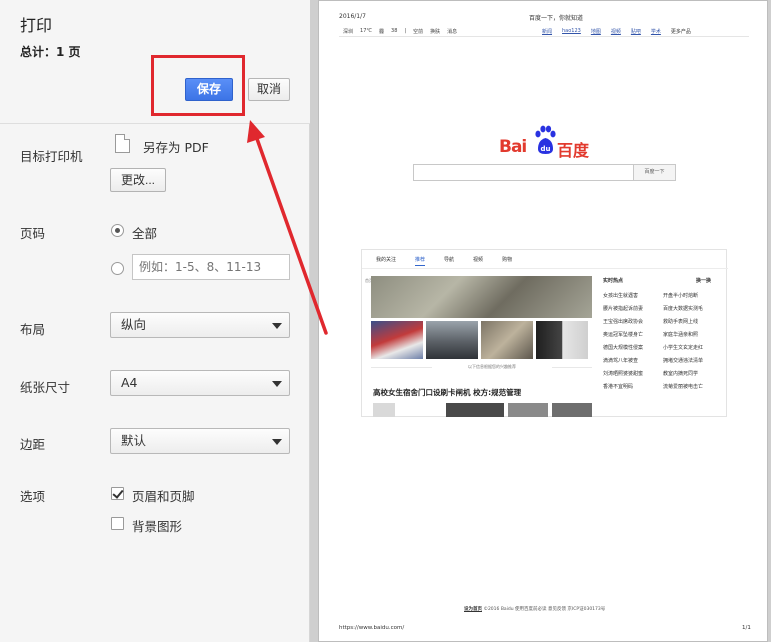 Image resolution: width=771 pixels, height=642 pixels. Describe the element at coordinates (176, 147) in the screenshot. I see `destination-value: 另存为 PDF` at that location.